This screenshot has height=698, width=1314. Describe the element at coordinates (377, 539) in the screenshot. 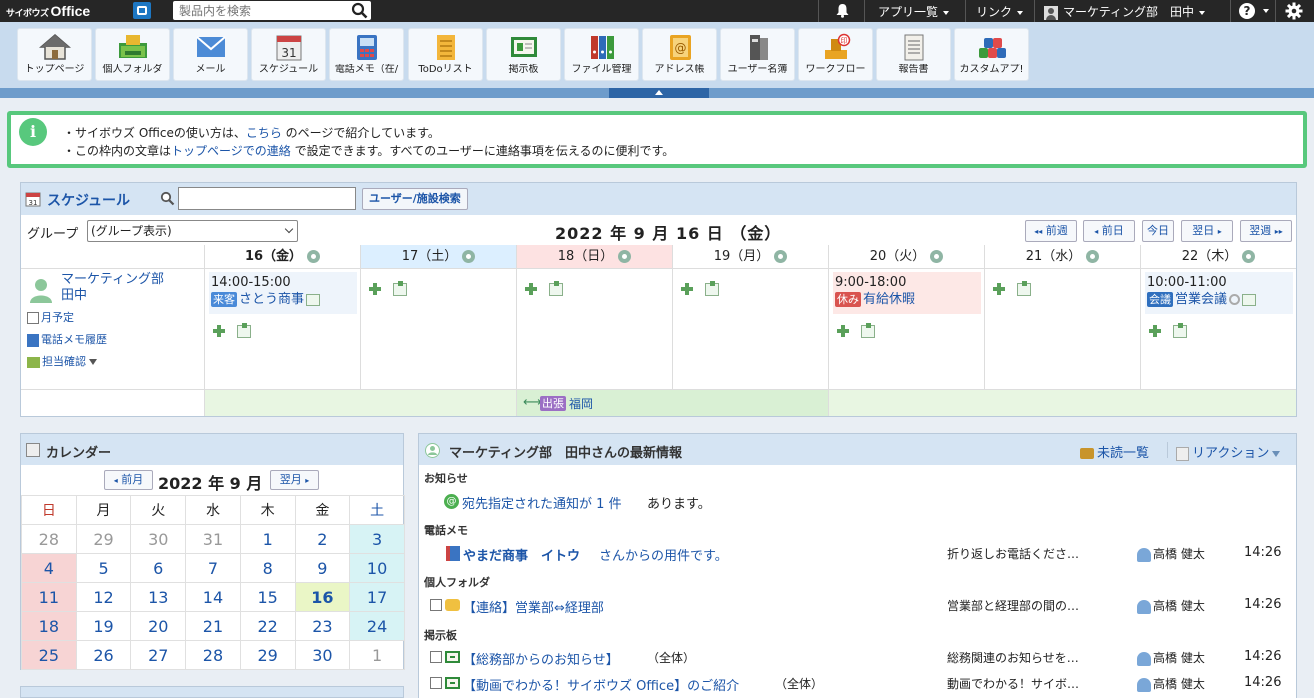

I see `calendar-day: 3` at that location.